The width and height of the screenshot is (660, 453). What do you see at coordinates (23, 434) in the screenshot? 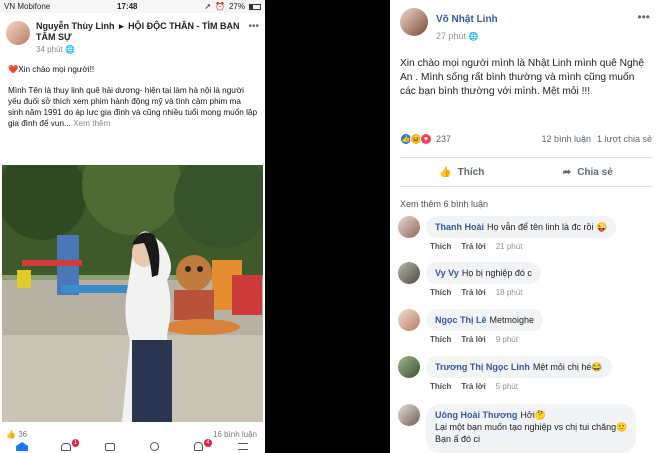
I see `reaction-count: 36` at bounding box center [23, 434].